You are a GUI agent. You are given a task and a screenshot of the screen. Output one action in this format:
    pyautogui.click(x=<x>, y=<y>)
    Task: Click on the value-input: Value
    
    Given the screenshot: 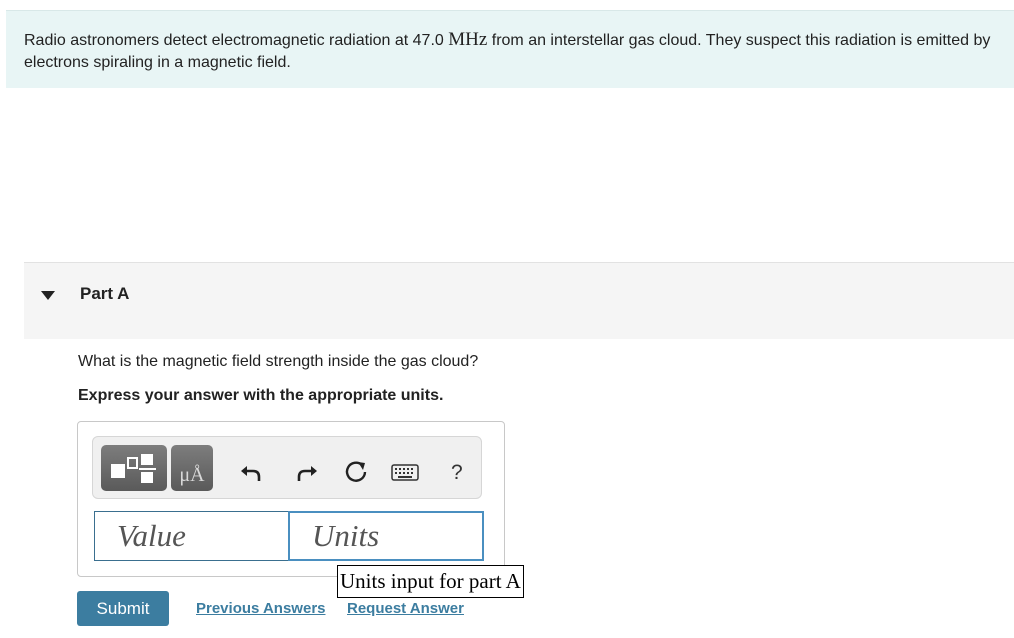 What is the action you would take?
    pyautogui.click(x=200, y=536)
    